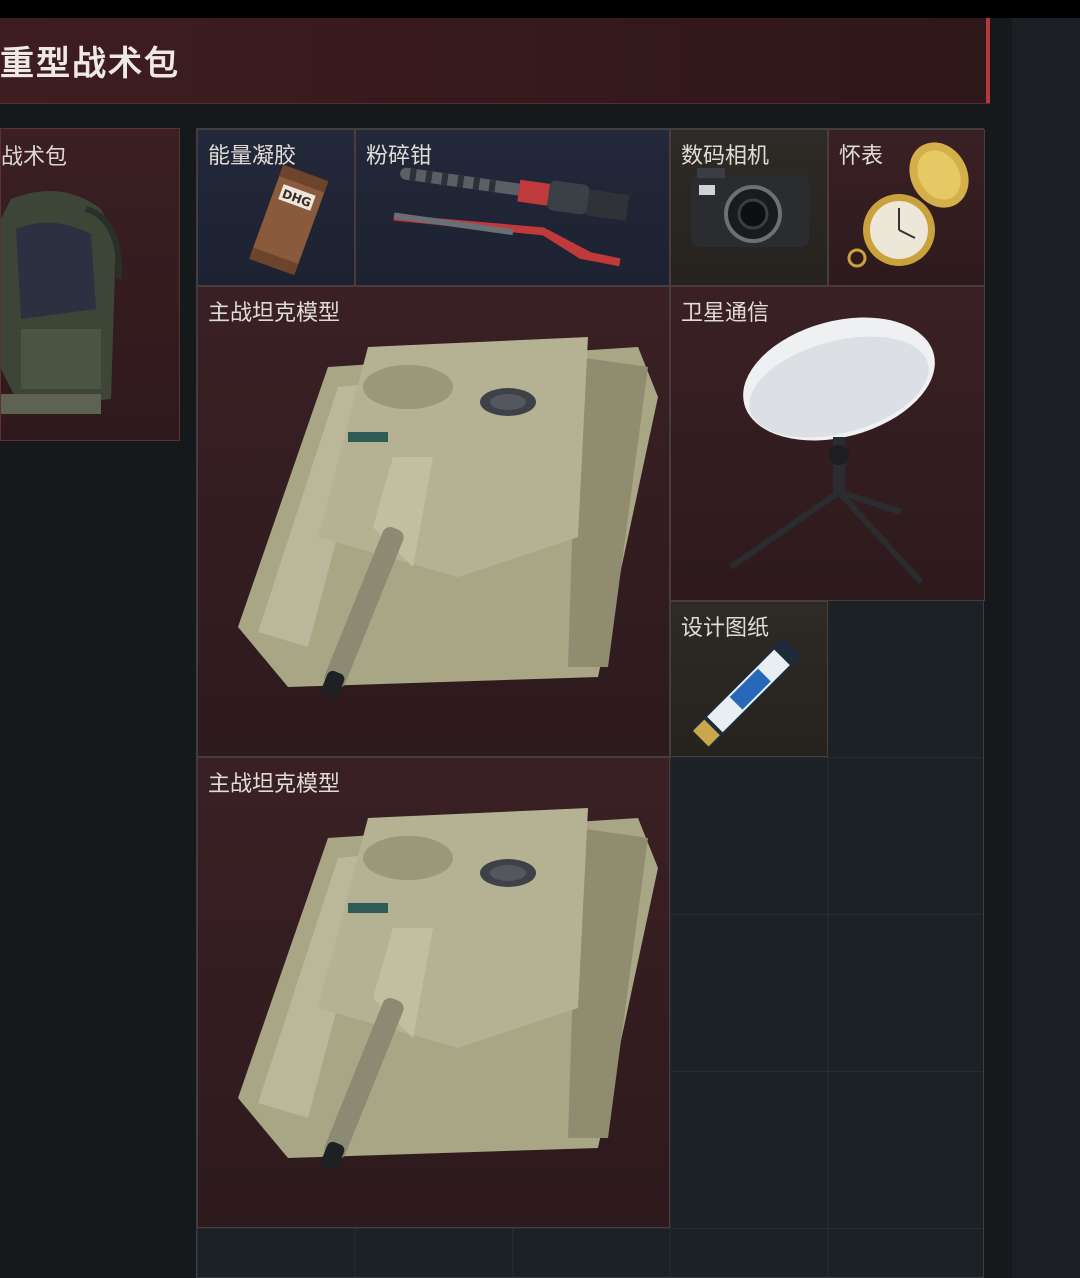 The height and width of the screenshot is (1278, 1080). Describe the element at coordinates (276, 207) in the screenshot. I see `item-energy-gel: 能量凝胶 DHG` at that location.